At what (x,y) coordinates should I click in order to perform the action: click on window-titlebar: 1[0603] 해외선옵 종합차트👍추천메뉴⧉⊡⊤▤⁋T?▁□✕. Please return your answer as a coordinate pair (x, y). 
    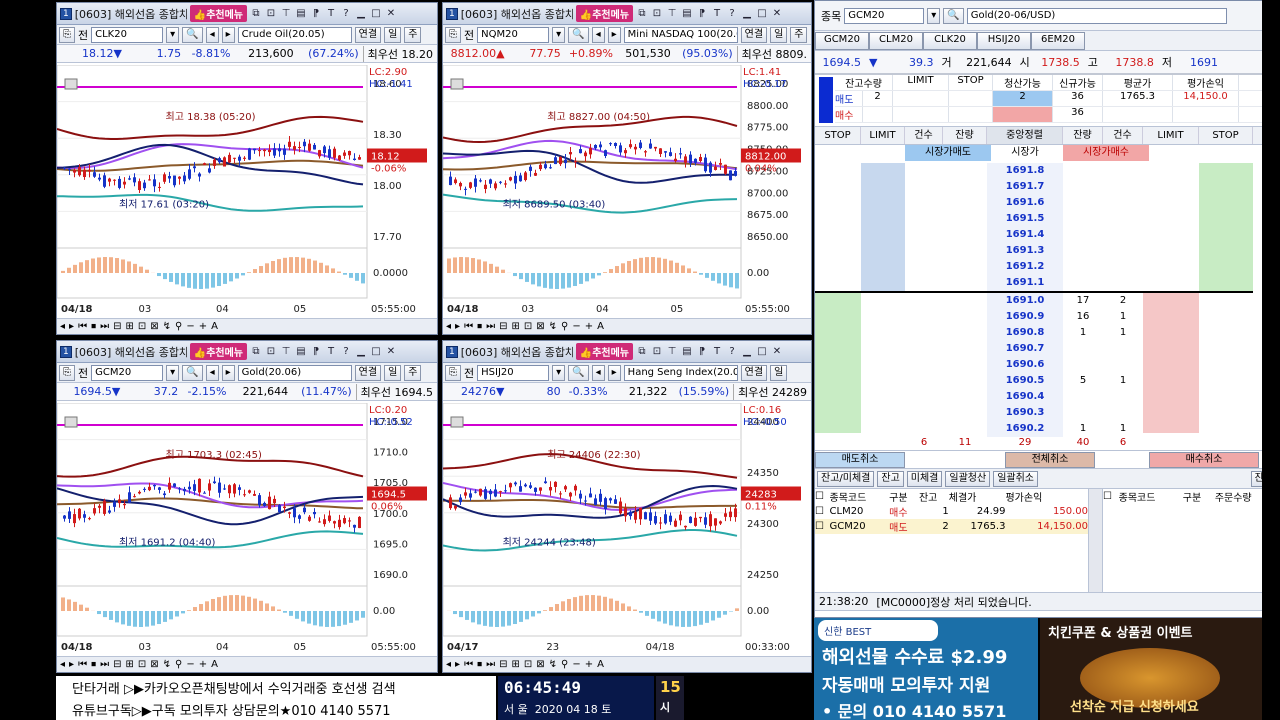
    Looking at the image, I should click on (627, 352).